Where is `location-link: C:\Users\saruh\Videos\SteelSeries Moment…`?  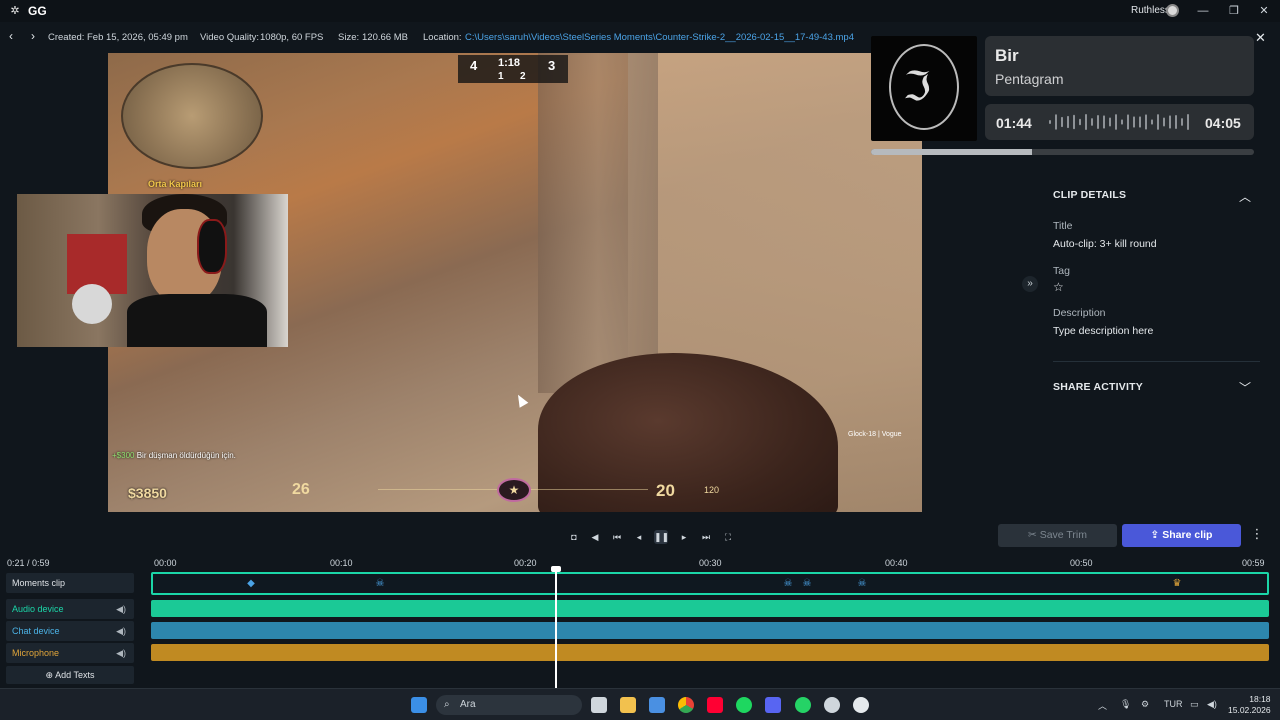
location-link: C:\Users\saruh\Videos\SteelSeries Moment… is located at coordinates (659, 37).